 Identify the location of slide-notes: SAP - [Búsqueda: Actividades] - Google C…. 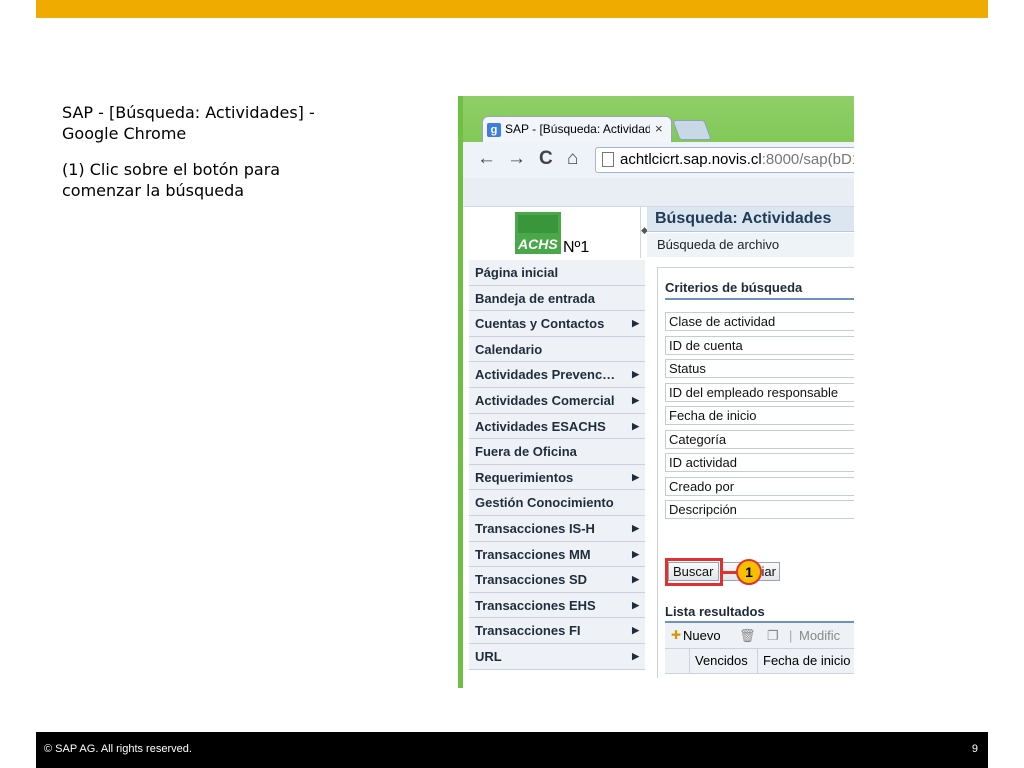
(192, 159).